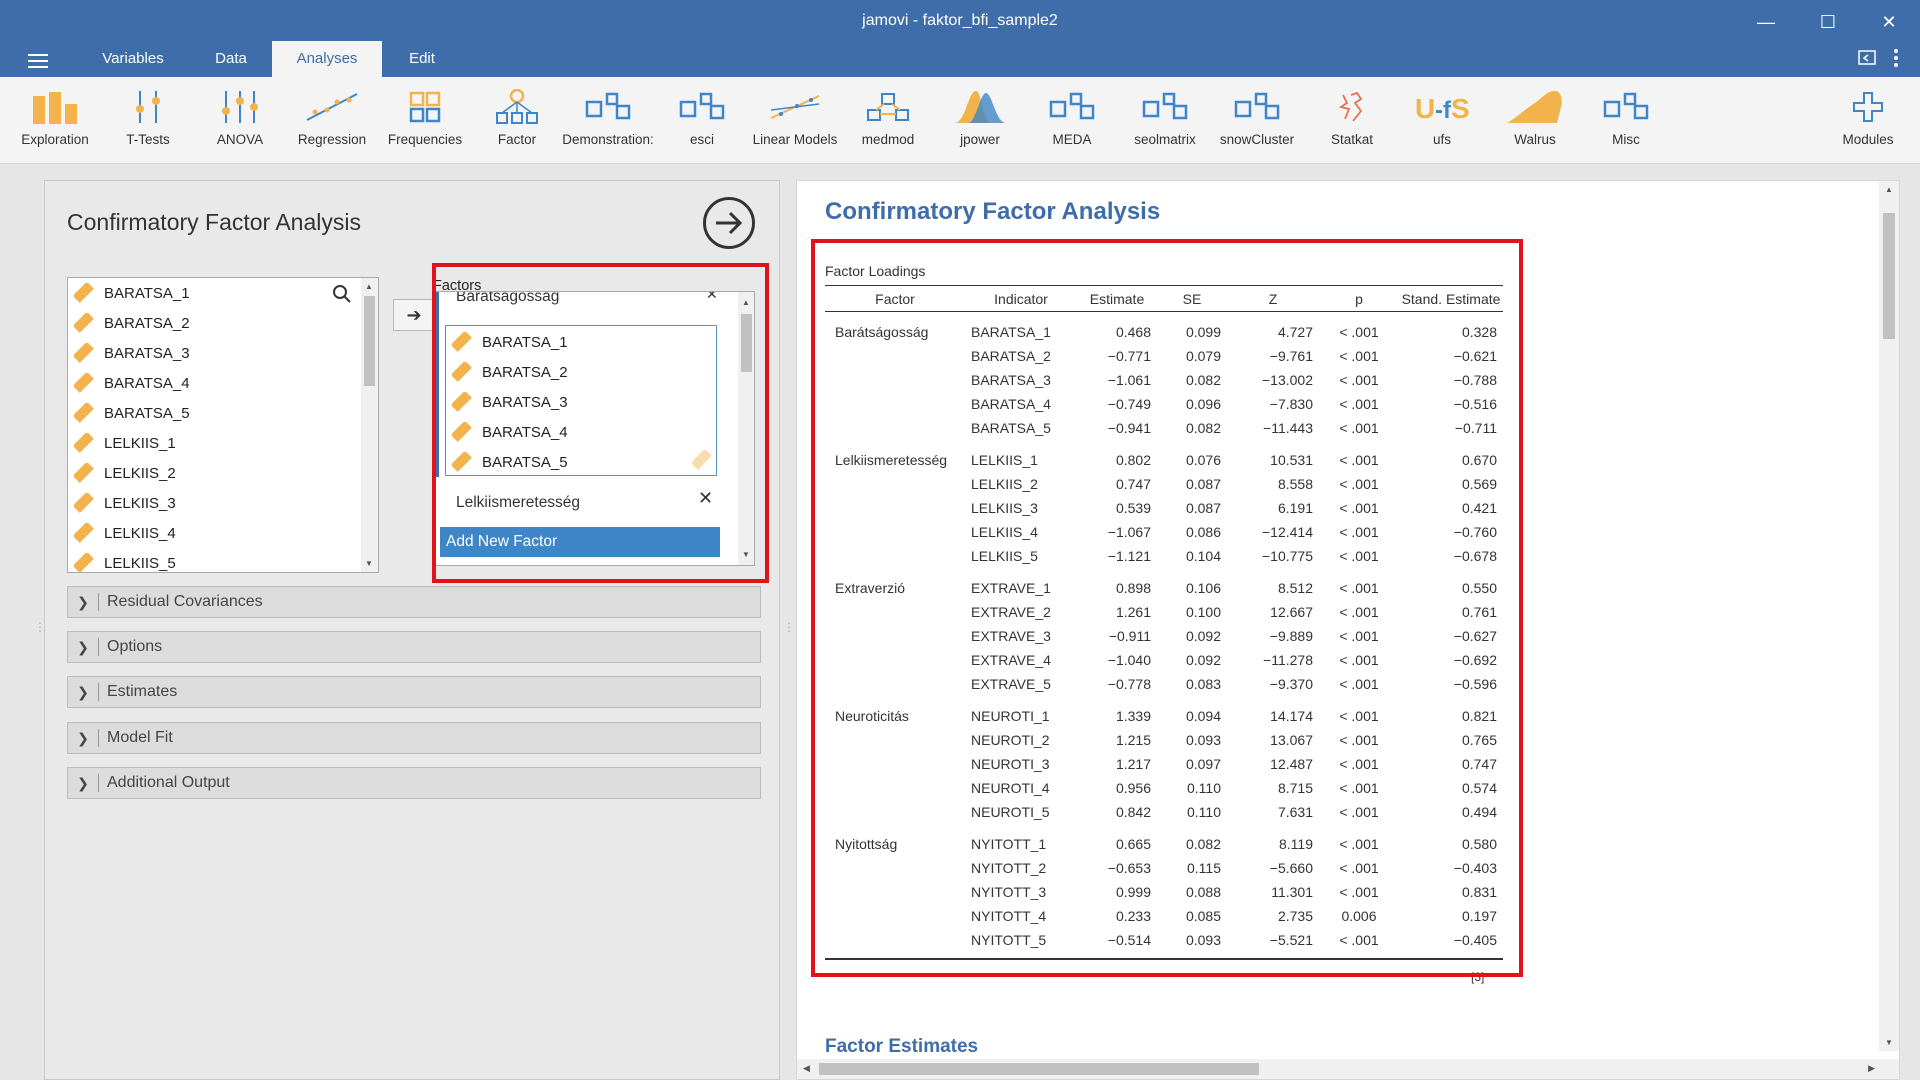  What do you see at coordinates (1203, 507) in the screenshot?
I see `cell-se: 0.087` at bounding box center [1203, 507].